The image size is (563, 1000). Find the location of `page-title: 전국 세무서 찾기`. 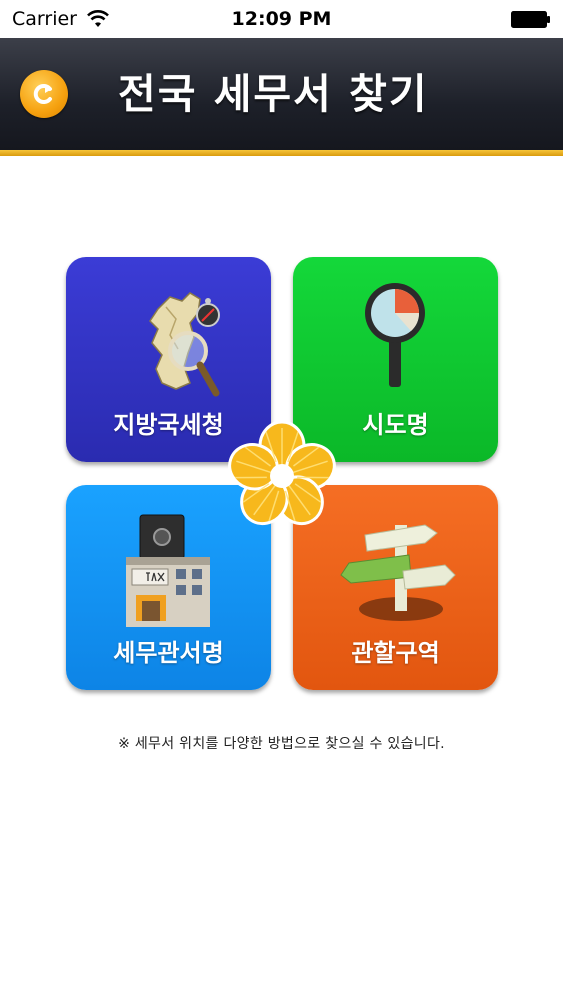

page-title: 전국 세무서 찾기 is located at coordinates (273, 94).